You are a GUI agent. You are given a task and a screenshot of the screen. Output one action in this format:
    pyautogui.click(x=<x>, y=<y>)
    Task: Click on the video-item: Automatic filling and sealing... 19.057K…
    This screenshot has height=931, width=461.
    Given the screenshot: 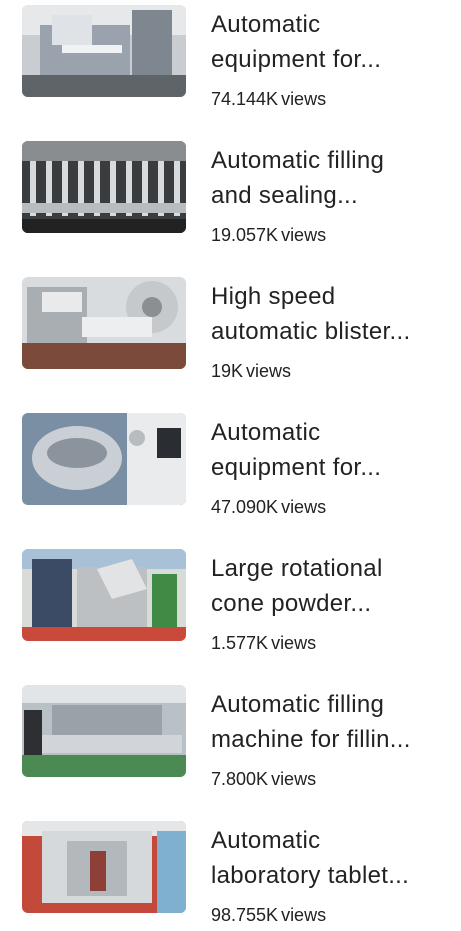 What is the action you would take?
    pyautogui.click(x=230, y=196)
    